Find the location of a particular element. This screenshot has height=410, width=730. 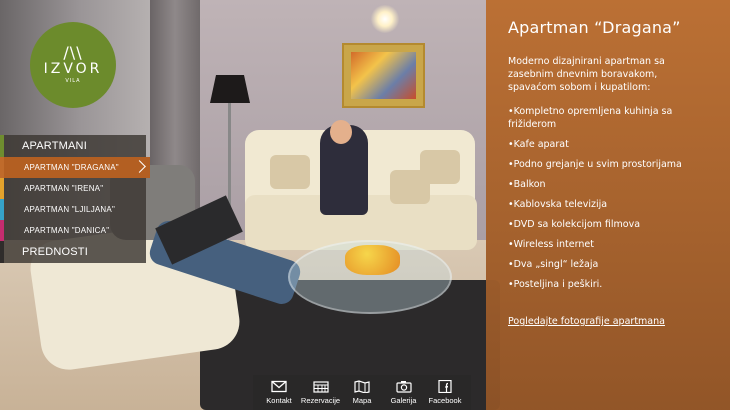

nav-label: Galerija is located at coordinates (403, 400).